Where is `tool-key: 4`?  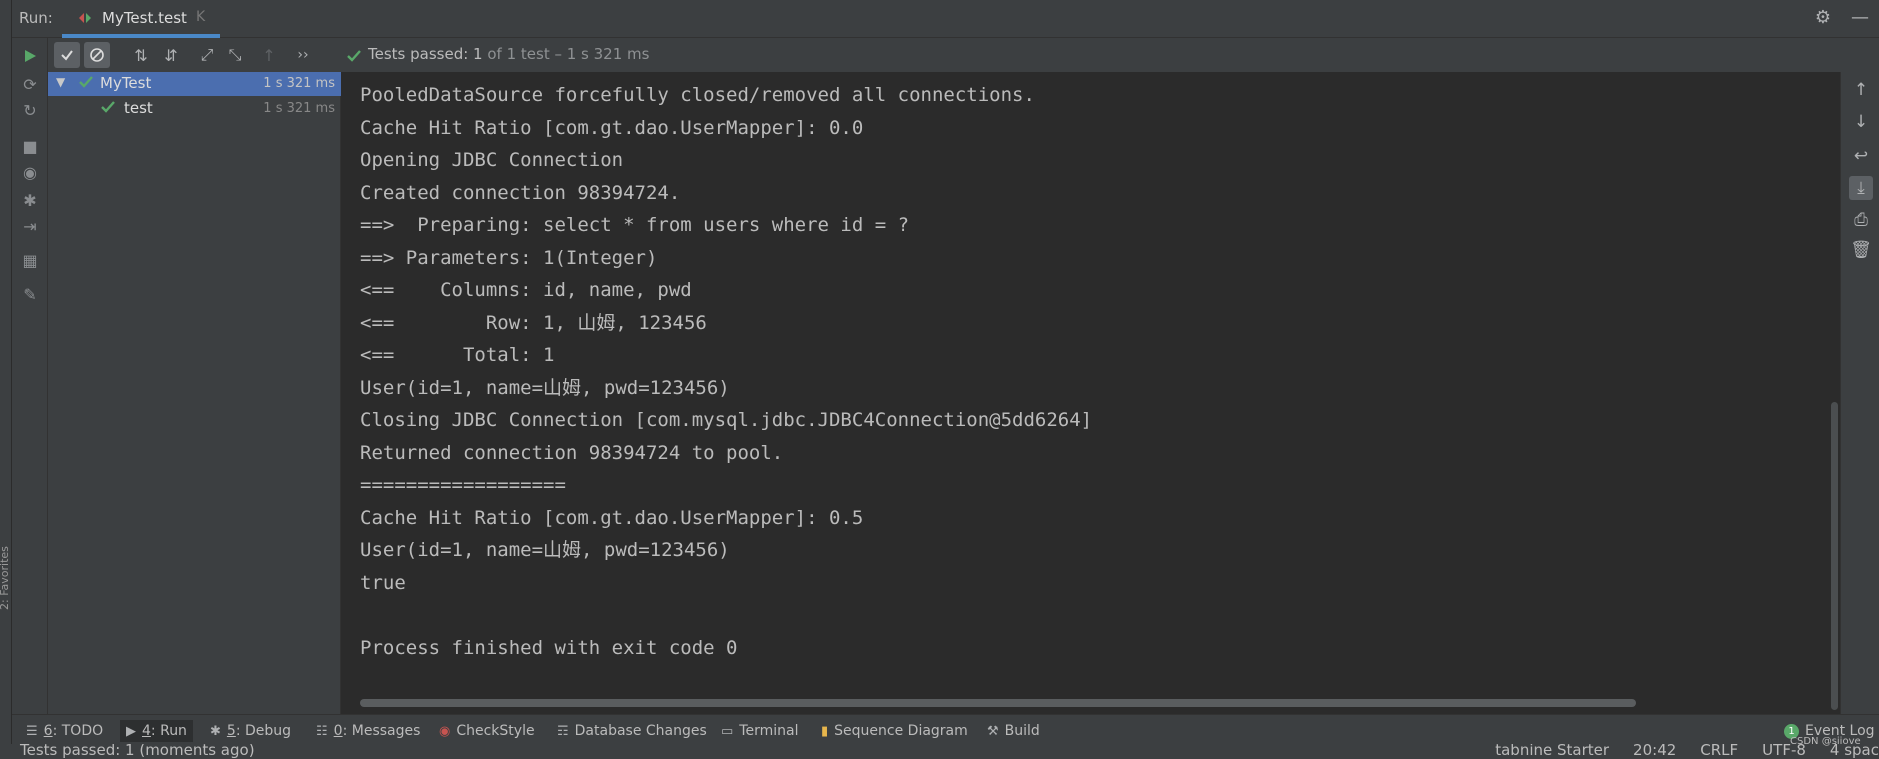
tool-key: 4 is located at coordinates (146, 731).